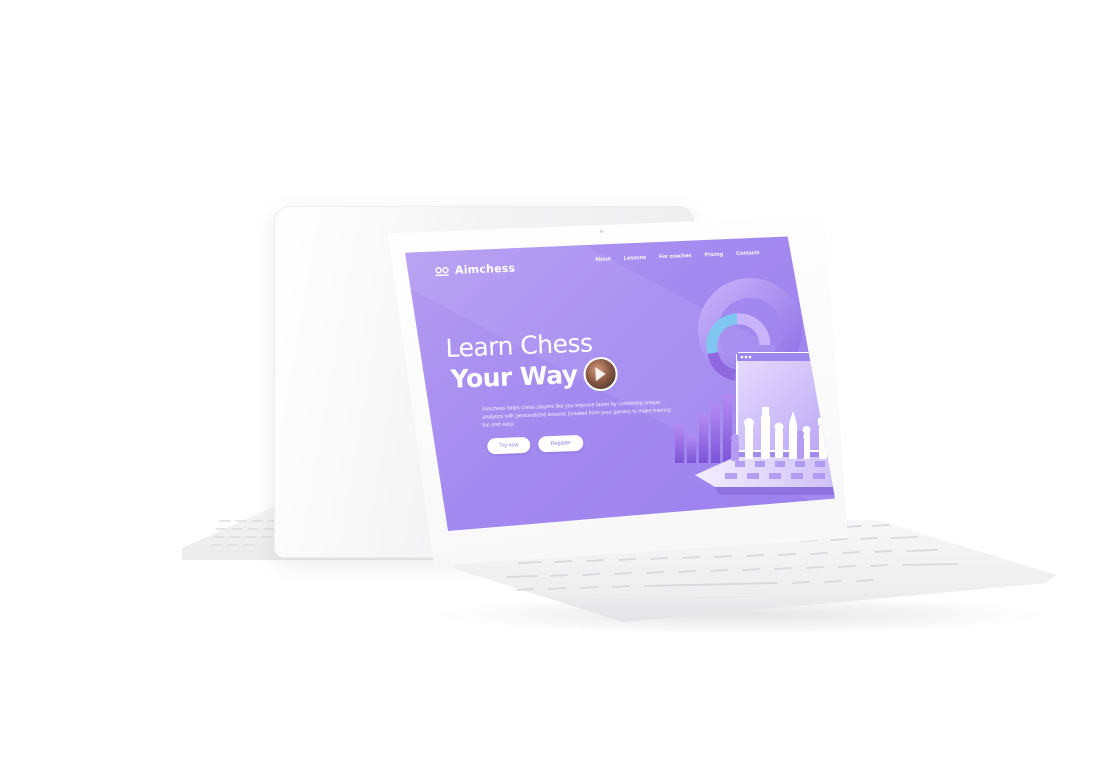 Image resolution: width=1115 pixels, height=777 pixels. Describe the element at coordinates (753, 329) in the screenshot. I see `donut-chart-segment` at that location.